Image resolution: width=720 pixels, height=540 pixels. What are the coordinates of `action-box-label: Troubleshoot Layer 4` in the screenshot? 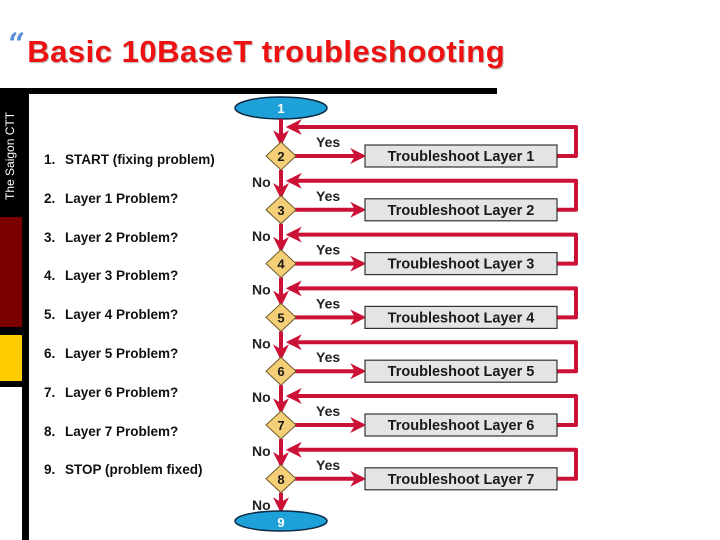 It's located at (461, 318).